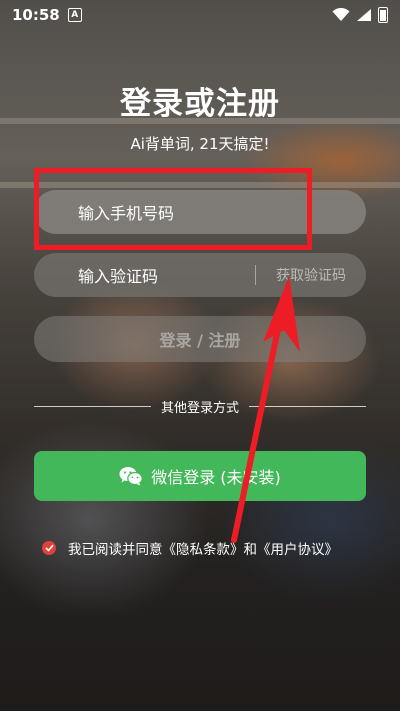 This screenshot has width=400, height=711. I want to click on wechat-login-button: 微信登录 (未安装), so click(200, 476).